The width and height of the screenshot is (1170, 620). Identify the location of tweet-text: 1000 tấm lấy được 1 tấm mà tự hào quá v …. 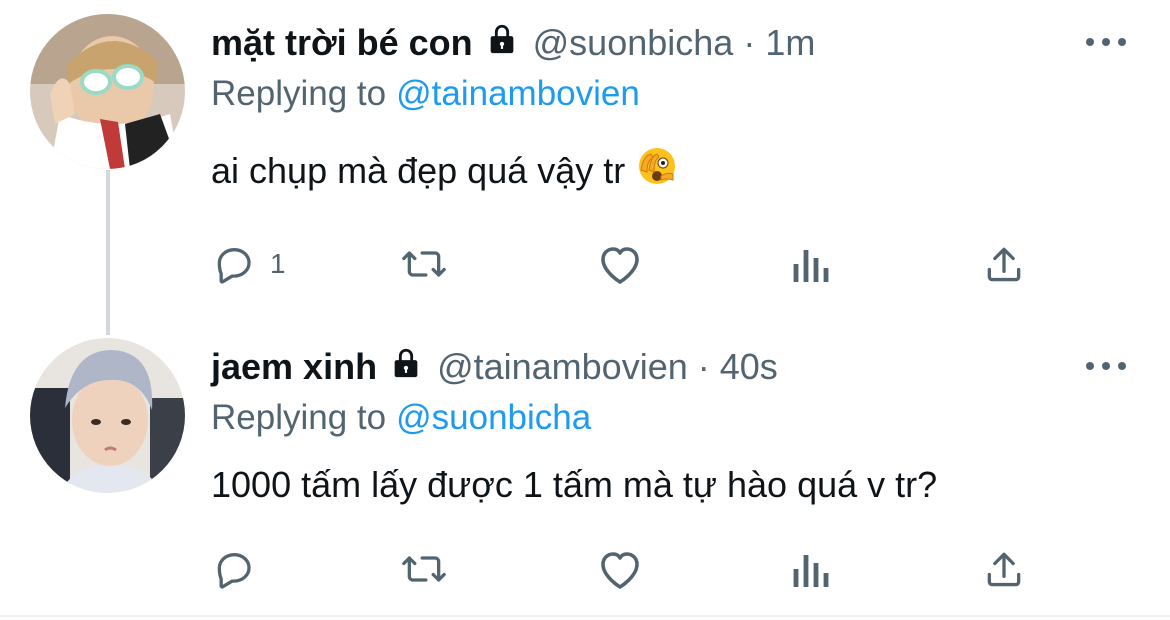
(574, 485).